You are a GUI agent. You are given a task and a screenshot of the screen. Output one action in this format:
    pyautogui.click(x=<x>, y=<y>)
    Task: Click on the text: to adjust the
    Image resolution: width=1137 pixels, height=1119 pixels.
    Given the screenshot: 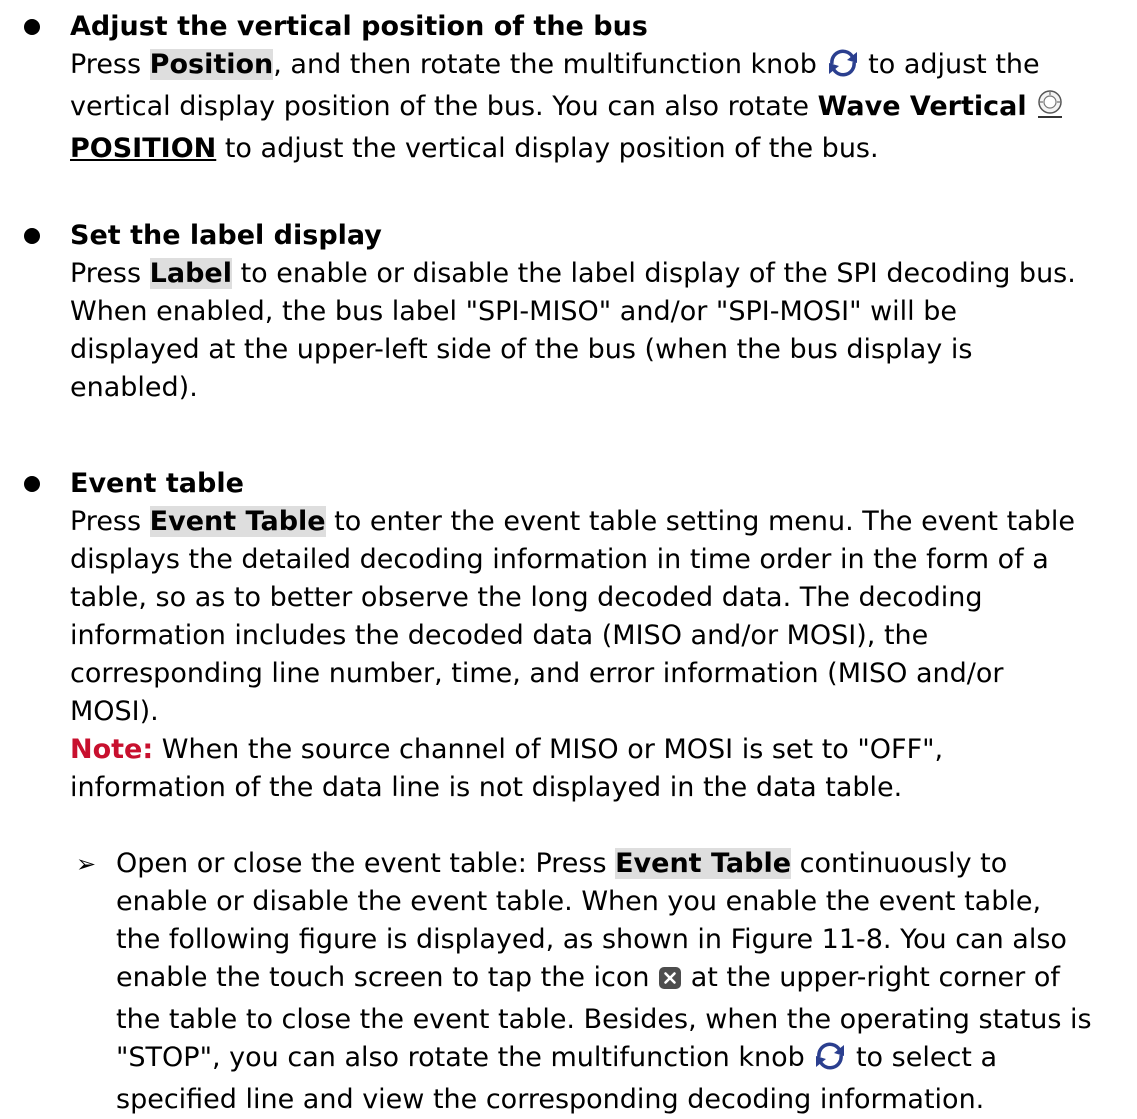 What is the action you would take?
    pyautogui.click(x=954, y=64)
    